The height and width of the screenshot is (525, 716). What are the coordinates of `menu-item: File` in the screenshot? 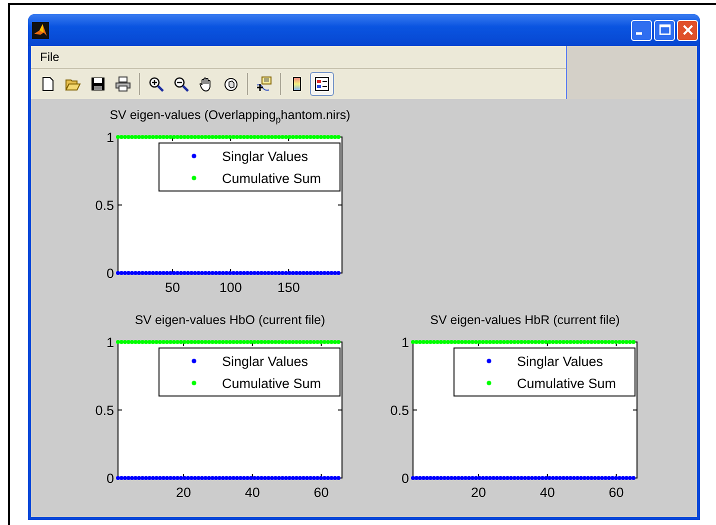 It's located at (49, 57).